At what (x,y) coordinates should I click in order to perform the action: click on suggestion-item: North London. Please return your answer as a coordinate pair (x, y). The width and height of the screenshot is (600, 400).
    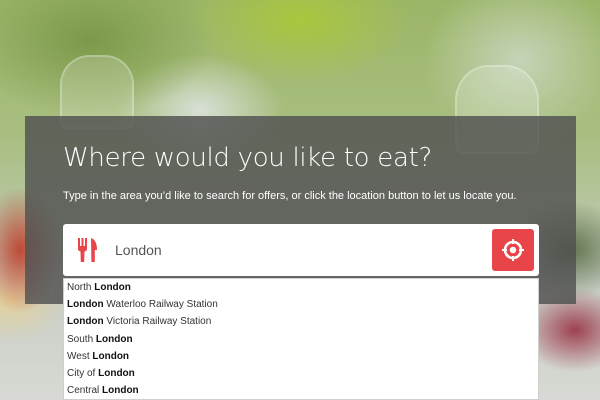
    Looking at the image, I should click on (301, 287).